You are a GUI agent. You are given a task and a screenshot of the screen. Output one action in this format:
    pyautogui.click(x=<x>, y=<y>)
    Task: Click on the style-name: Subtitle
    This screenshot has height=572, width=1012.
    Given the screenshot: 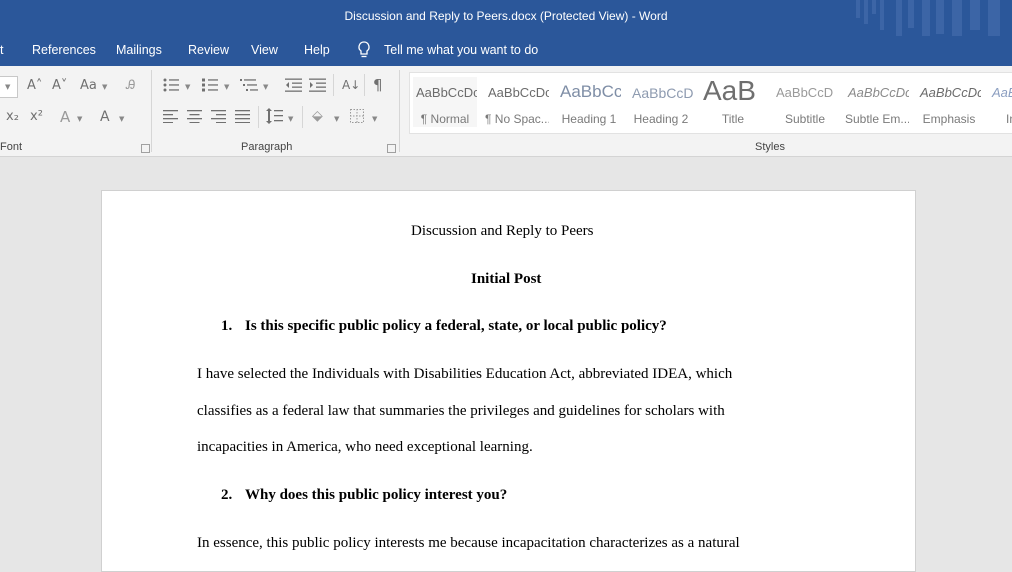 What is the action you would take?
    pyautogui.click(x=805, y=119)
    